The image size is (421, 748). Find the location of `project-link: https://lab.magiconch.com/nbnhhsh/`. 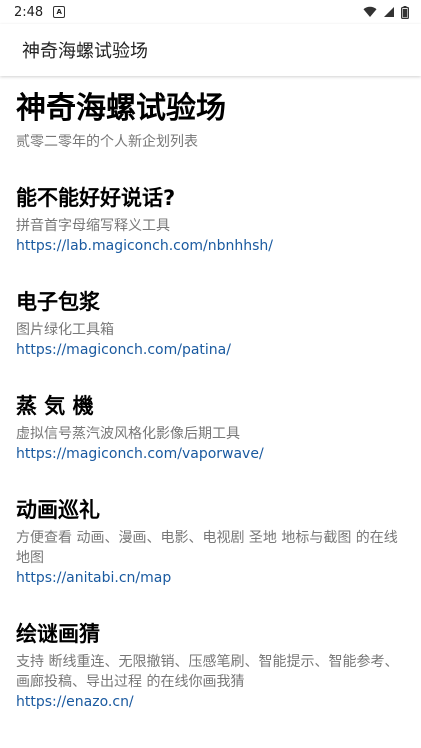

project-link: https://lab.magiconch.com/nbnhhsh/ is located at coordinates (213, 246).